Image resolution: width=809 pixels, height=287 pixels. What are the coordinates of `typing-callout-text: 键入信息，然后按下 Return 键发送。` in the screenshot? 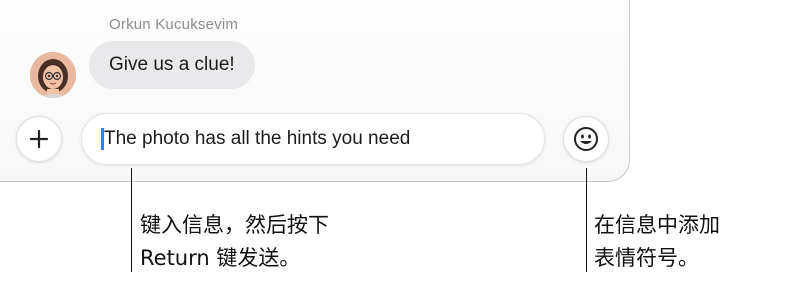 It's located at (234, 241).